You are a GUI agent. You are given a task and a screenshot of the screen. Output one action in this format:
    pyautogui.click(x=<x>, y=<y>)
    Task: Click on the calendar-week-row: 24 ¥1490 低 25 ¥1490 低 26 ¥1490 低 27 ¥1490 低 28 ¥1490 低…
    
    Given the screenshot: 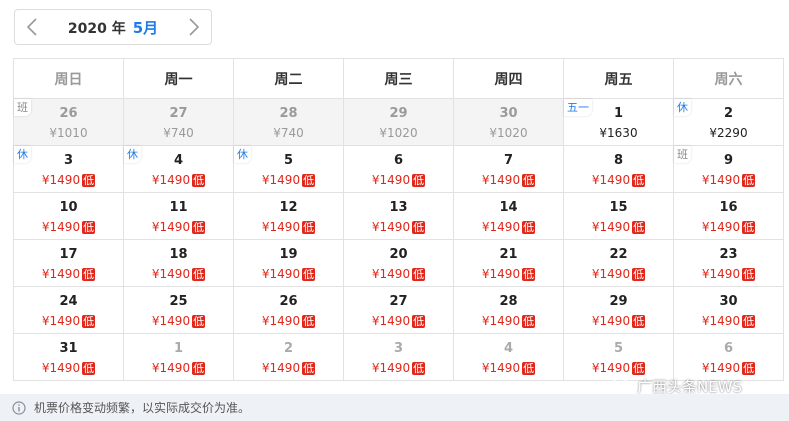 What is the action you would take?
    pyautogui.click(x=398, y=310)
    